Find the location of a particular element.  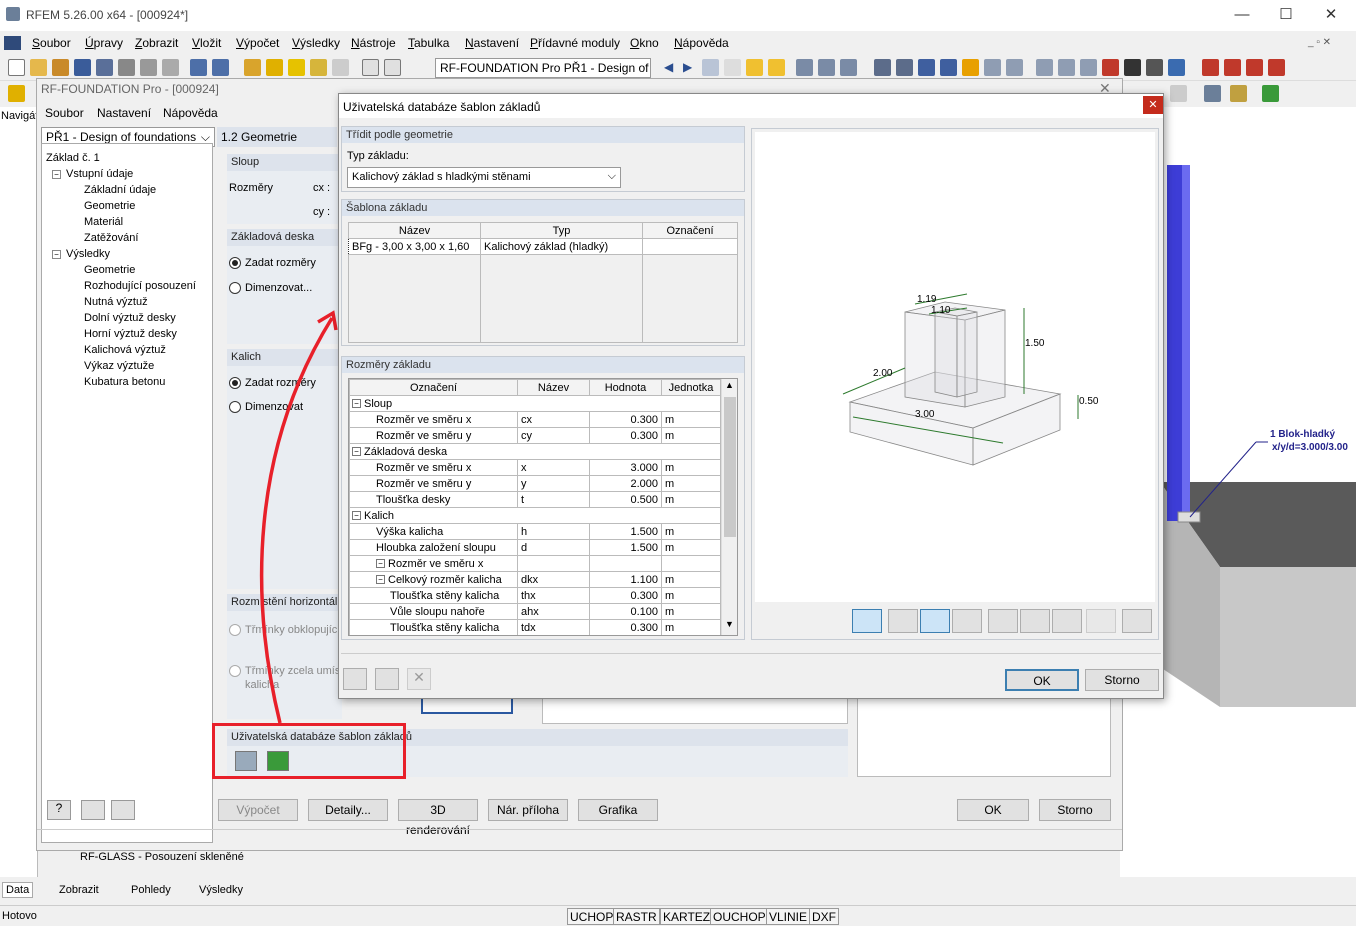

dims-sym-cell: cy is located at coordinates (553, 435).